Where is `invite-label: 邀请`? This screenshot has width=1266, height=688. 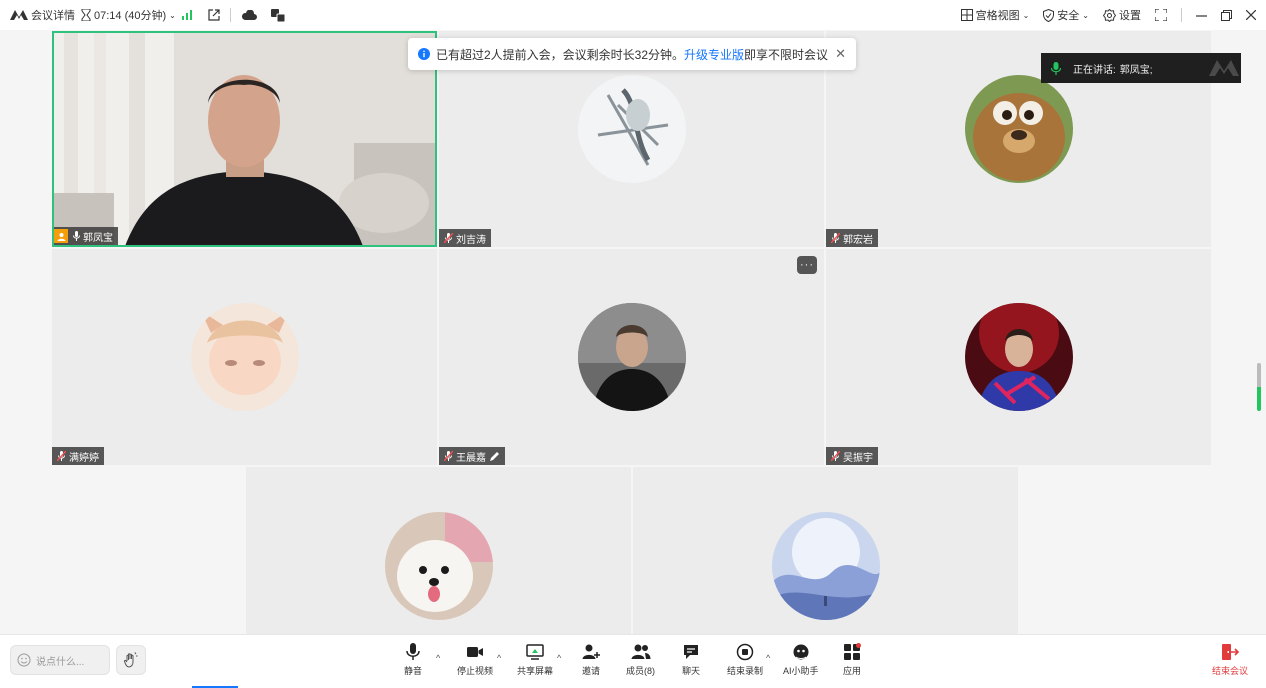 invite-label: 邀请 is located at coordinates (591, 671).